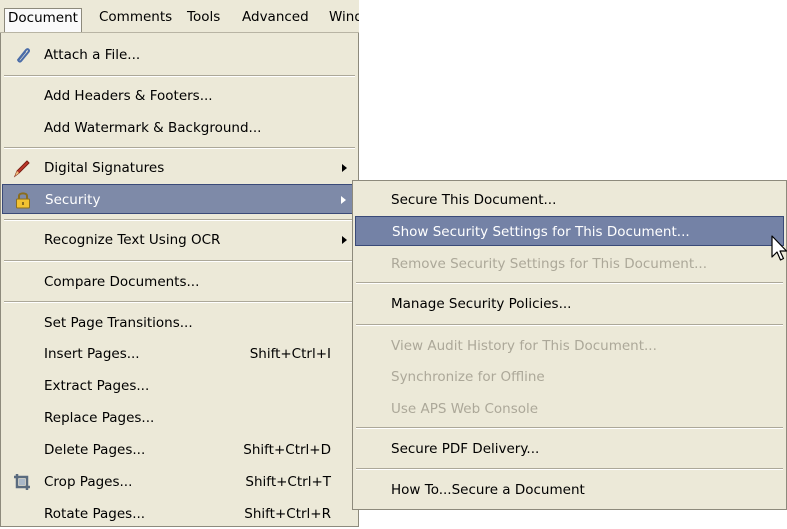 The image size is (787, 529). I want to click on menu-document: Document, so click(43, 20).